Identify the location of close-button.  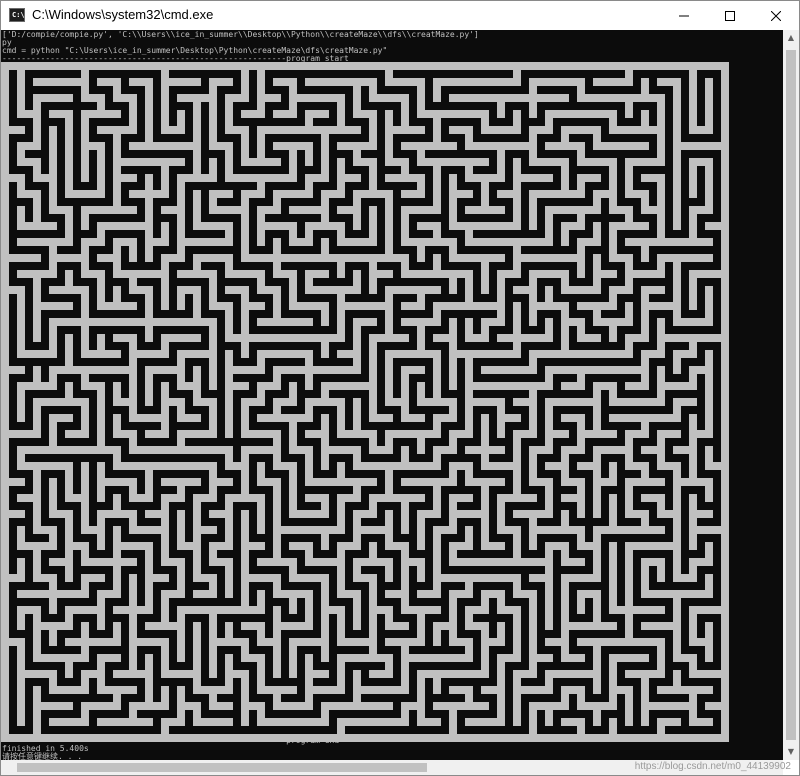
(776, 15).